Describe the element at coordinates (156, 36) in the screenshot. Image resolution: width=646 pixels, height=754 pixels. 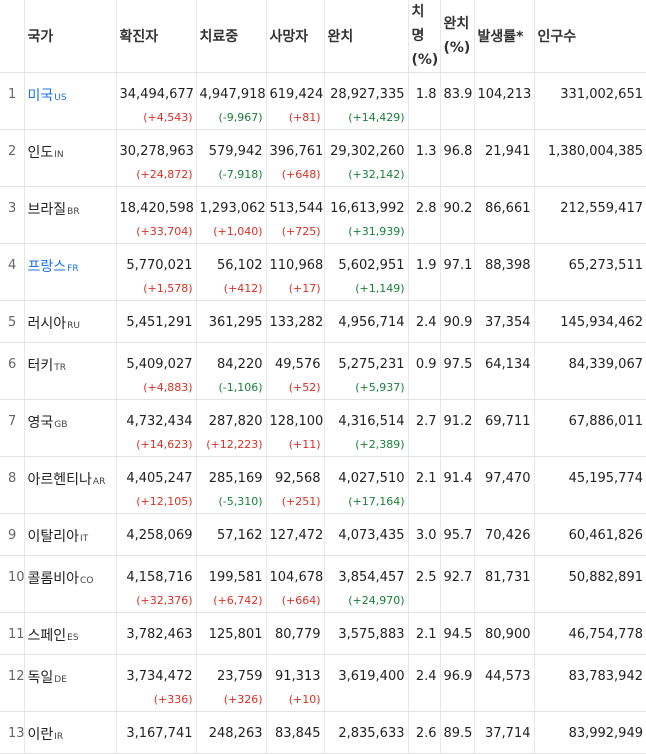
I see `header-confirmed: 확진자` at that location.